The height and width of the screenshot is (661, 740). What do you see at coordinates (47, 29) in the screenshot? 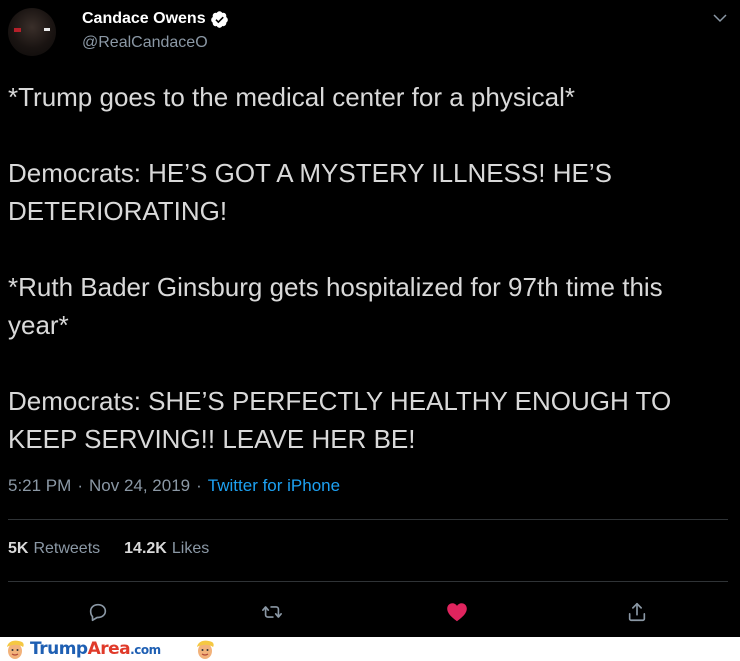
I see `avatar-white-mark` at bounding box center [47, 29].